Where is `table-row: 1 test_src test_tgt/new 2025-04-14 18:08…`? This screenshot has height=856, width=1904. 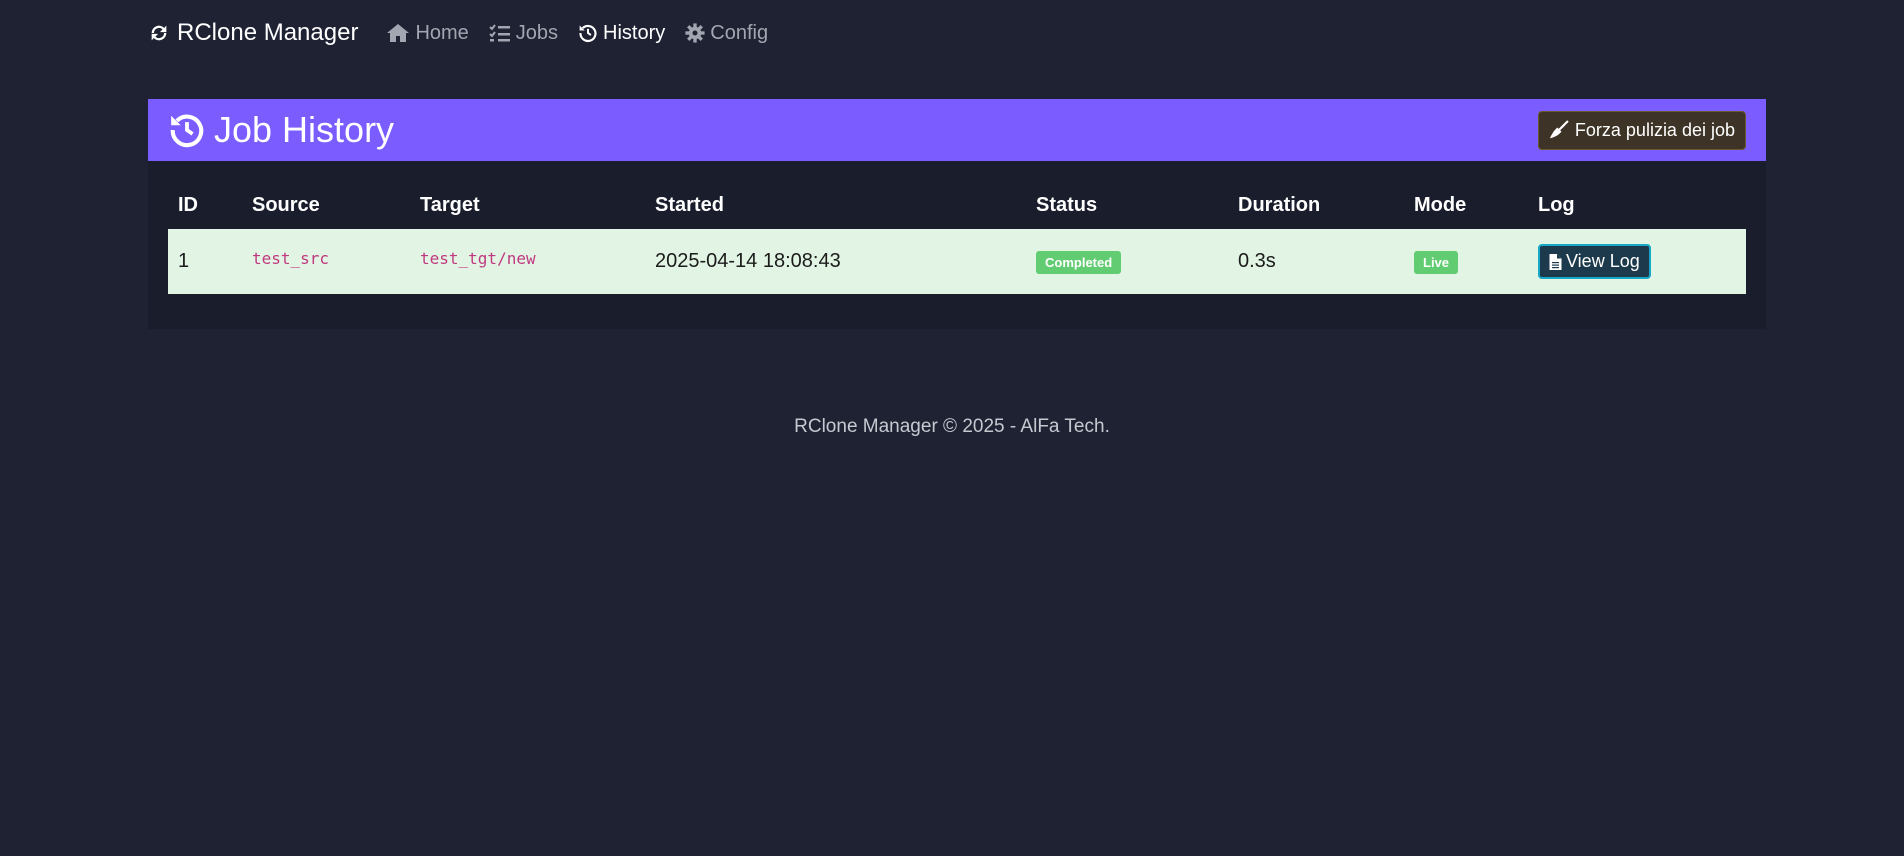
table-row: 1 test_src test_tgt/new 2025-04-14 18:08… is located at coordinates (957, 261).